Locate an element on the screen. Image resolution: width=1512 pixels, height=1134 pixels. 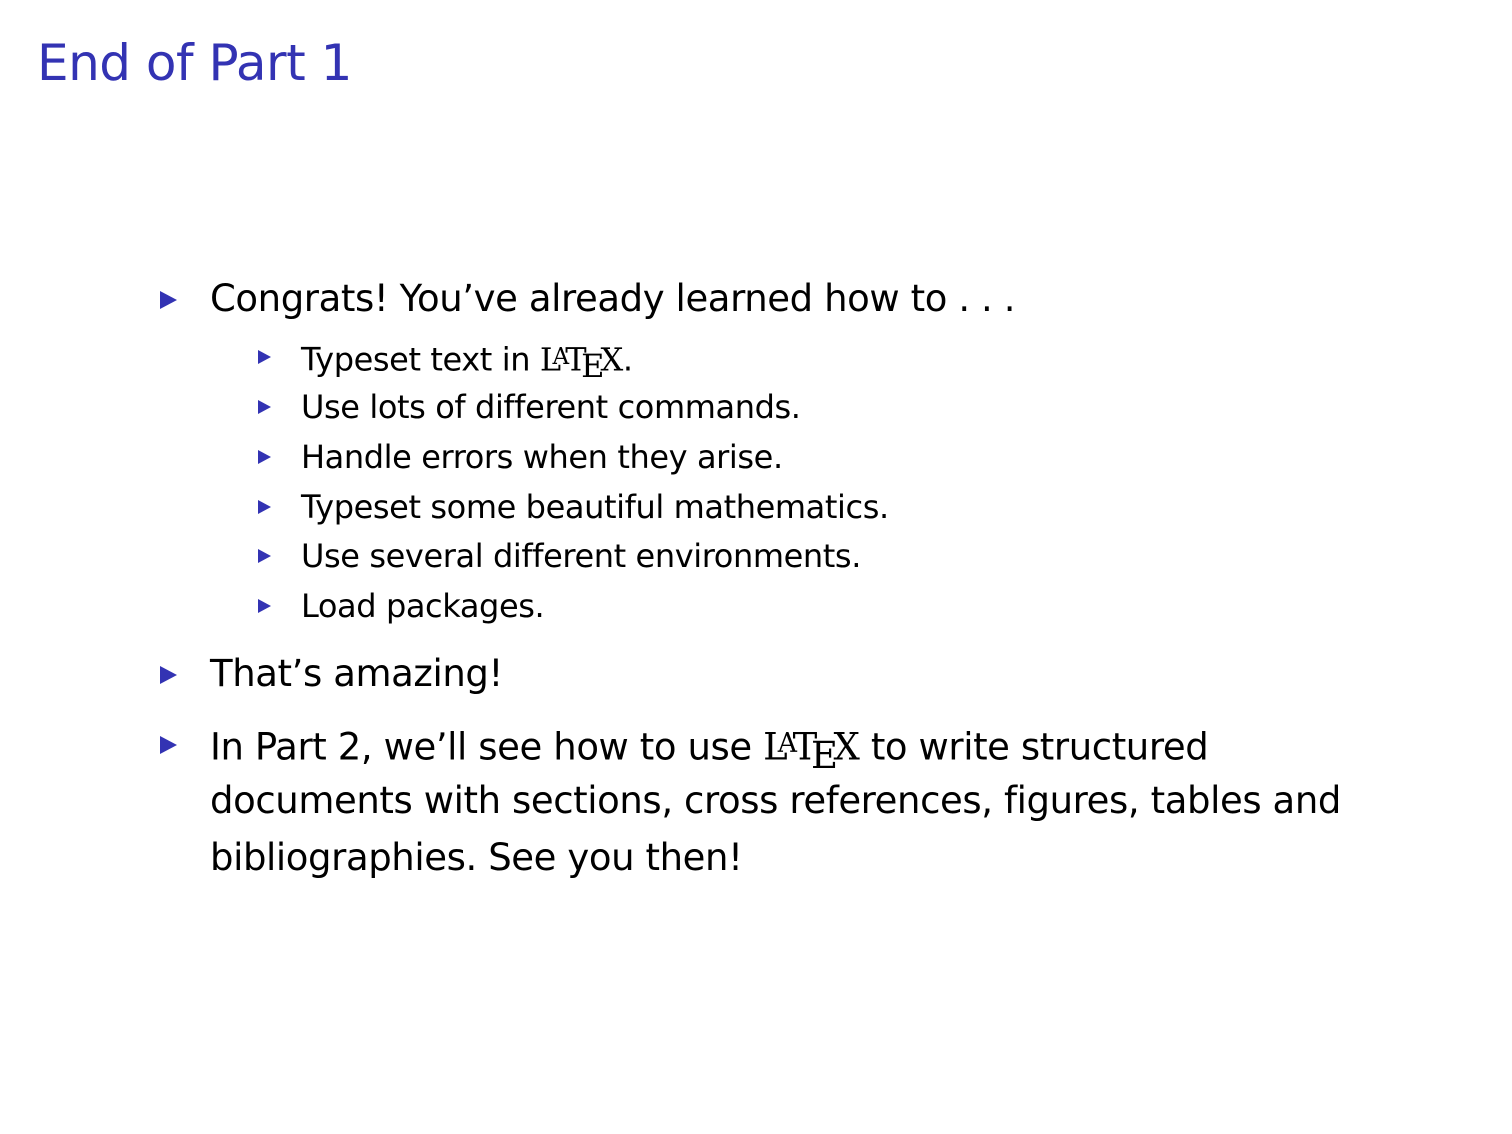
latex-logo: LATEX is located at coordinates (581, 363).